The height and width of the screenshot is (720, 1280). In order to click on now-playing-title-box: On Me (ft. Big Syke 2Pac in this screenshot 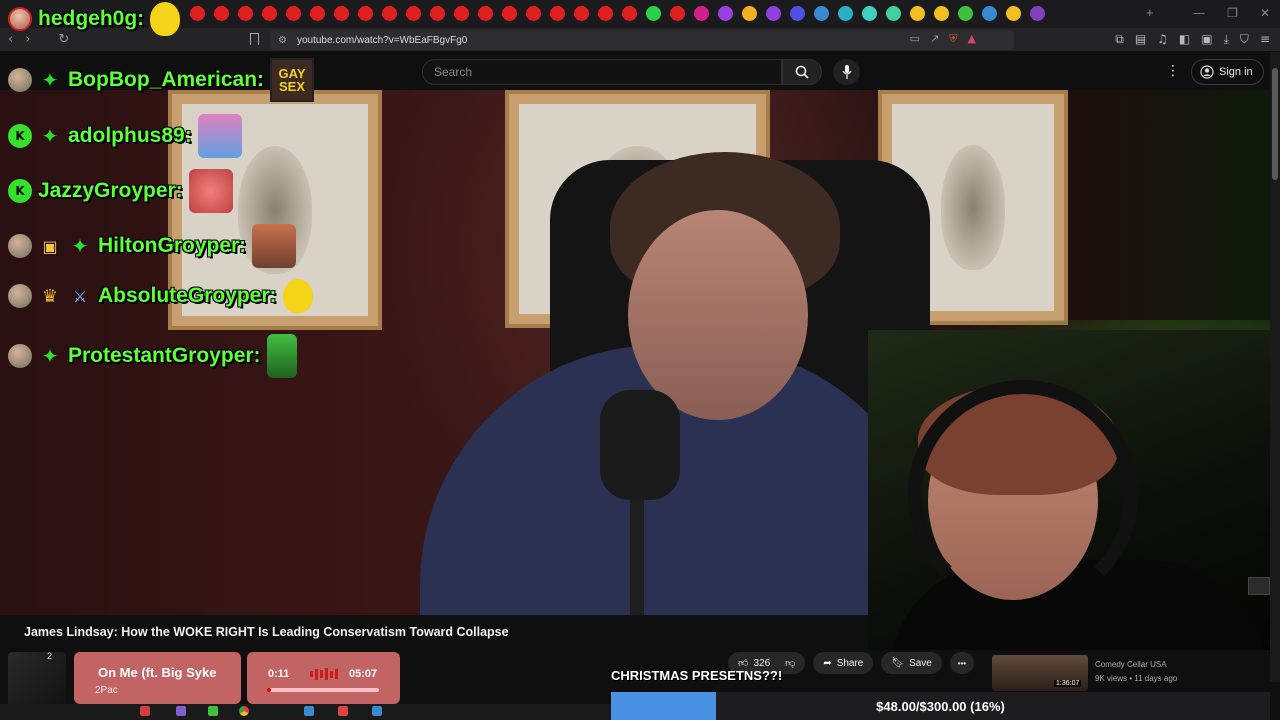, I will do `click(157, 678)`.